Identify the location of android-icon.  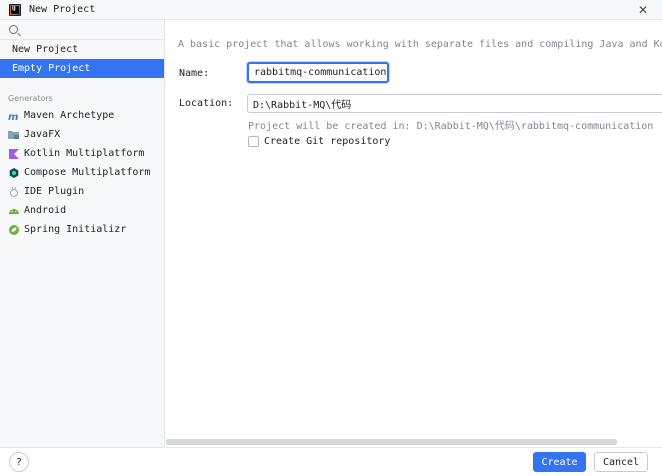
(14, 211).